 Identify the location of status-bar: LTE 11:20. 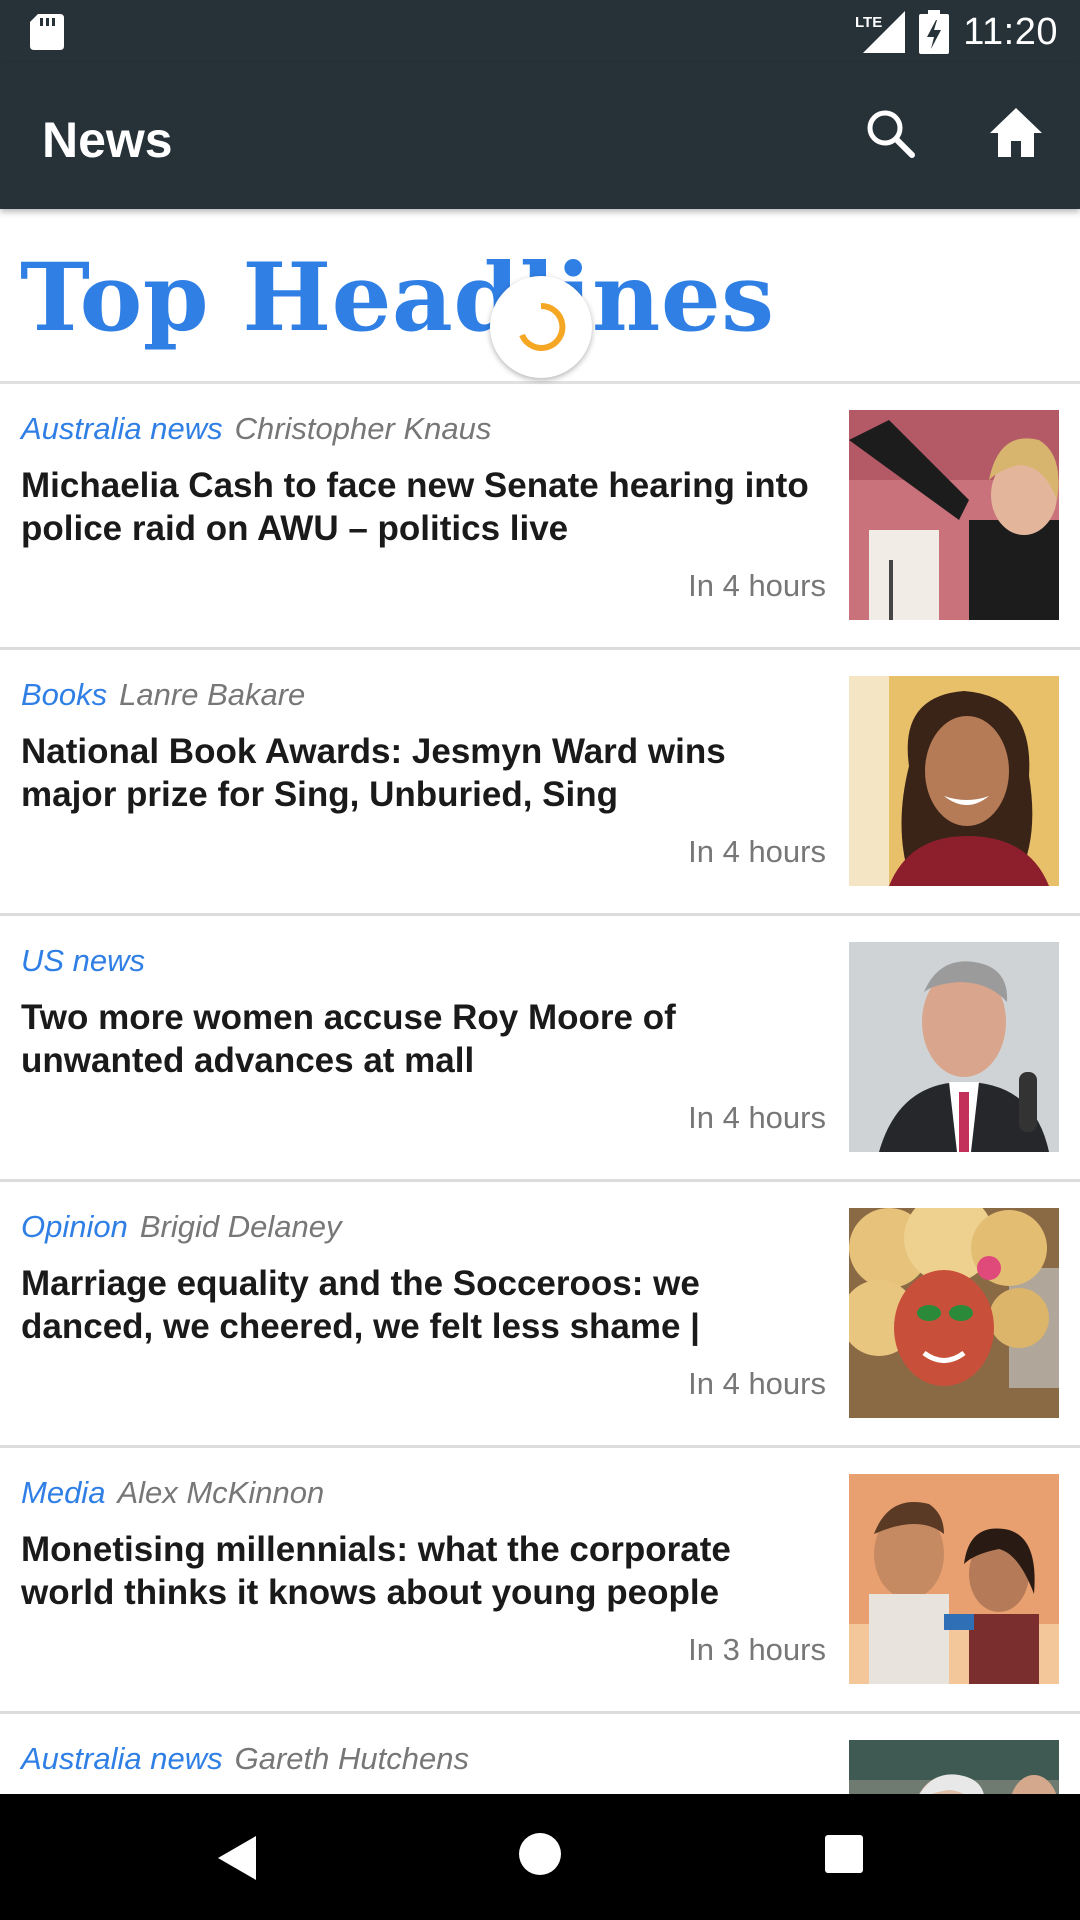
(540, 31).